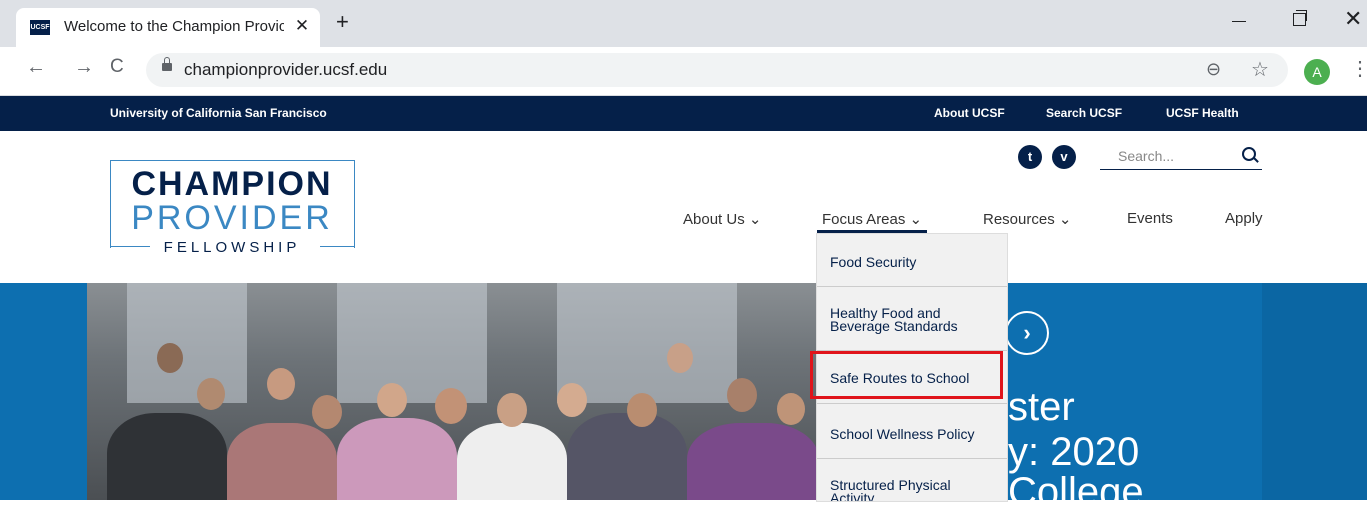 The image size is (1367, 514). I want to click on tab-close-icon: ✕, so click(302, 26).